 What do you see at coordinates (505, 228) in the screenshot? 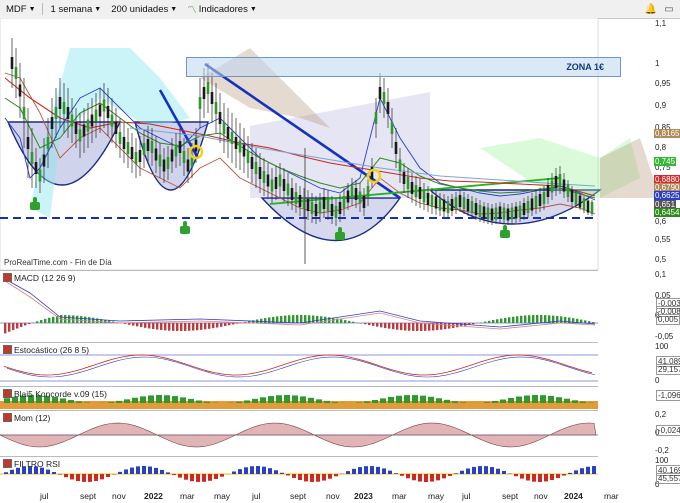
I see `thumb-finger` at bounding box center [505, 228].